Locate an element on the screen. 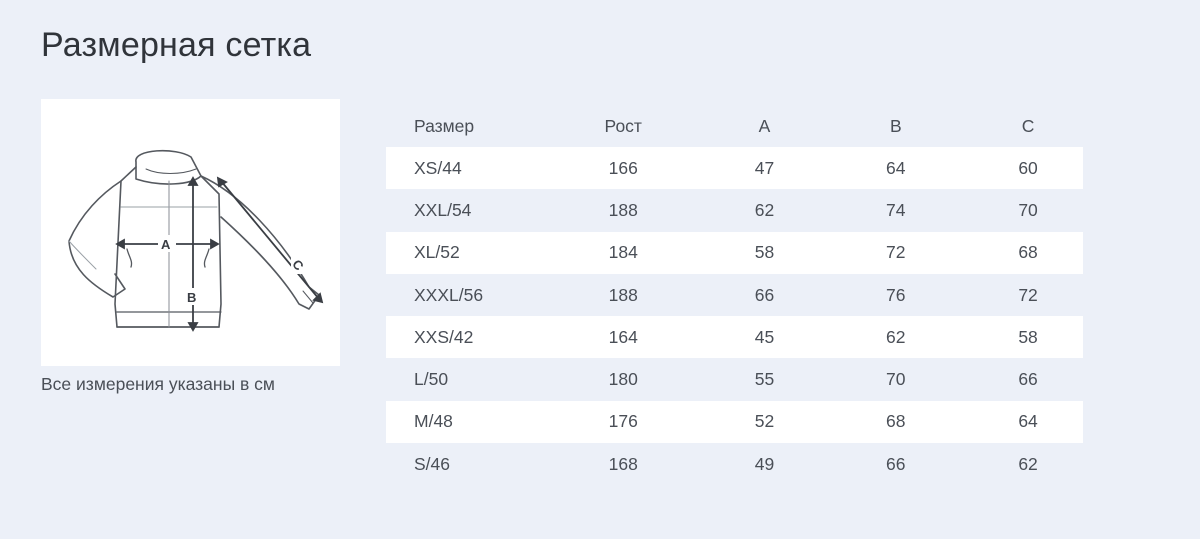 This screenshot has width=1200, height=539. cell-c: 62 is located at coordinates (1028, 463).